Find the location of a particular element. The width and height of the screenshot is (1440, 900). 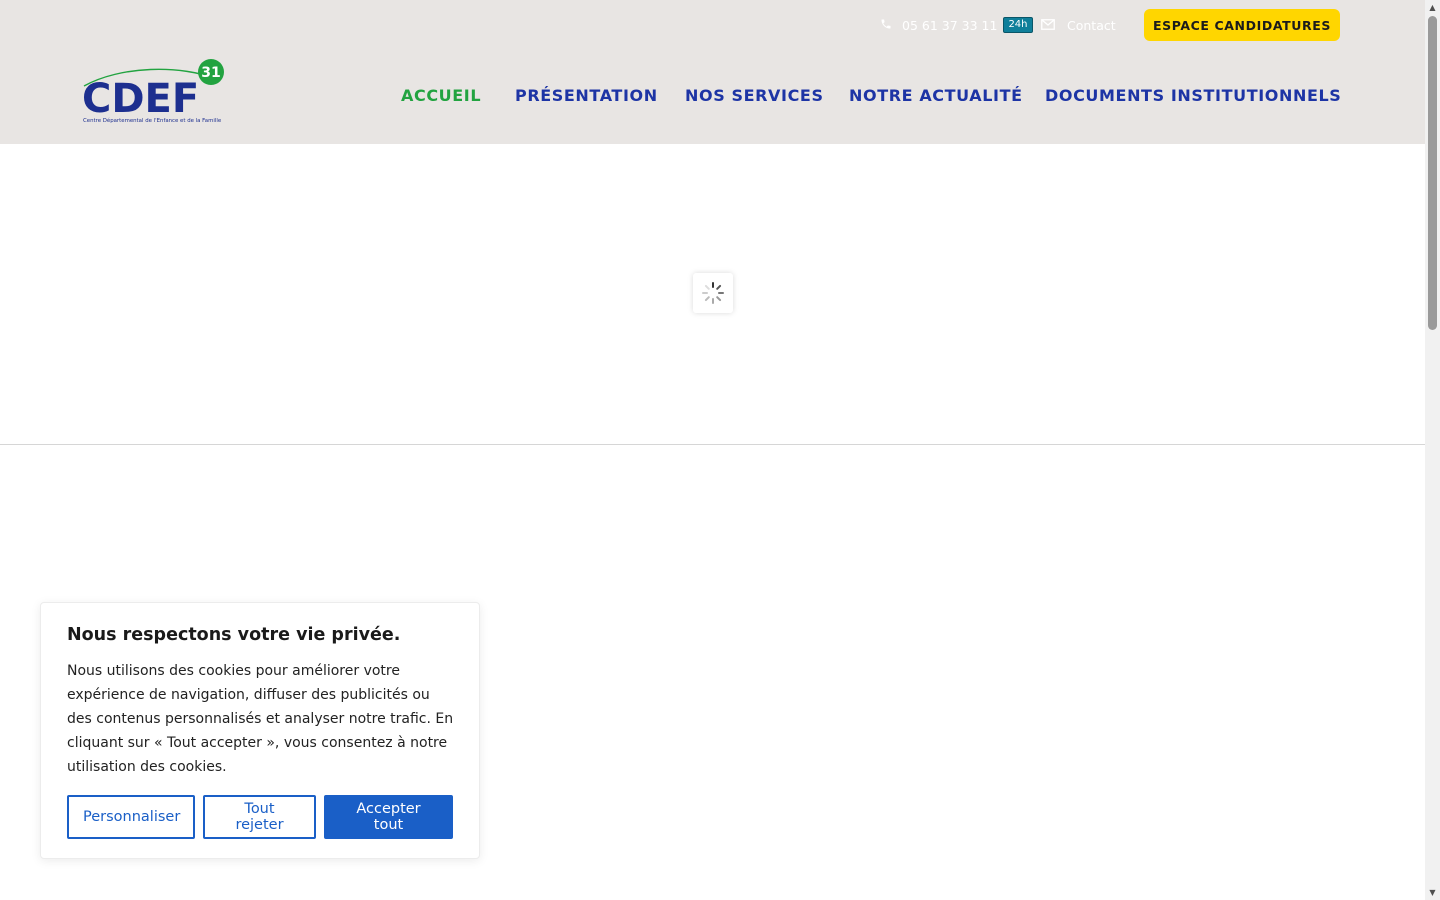

topbar-phone: 05 61 37 33 11 24h is located at coordinates (956, 25).